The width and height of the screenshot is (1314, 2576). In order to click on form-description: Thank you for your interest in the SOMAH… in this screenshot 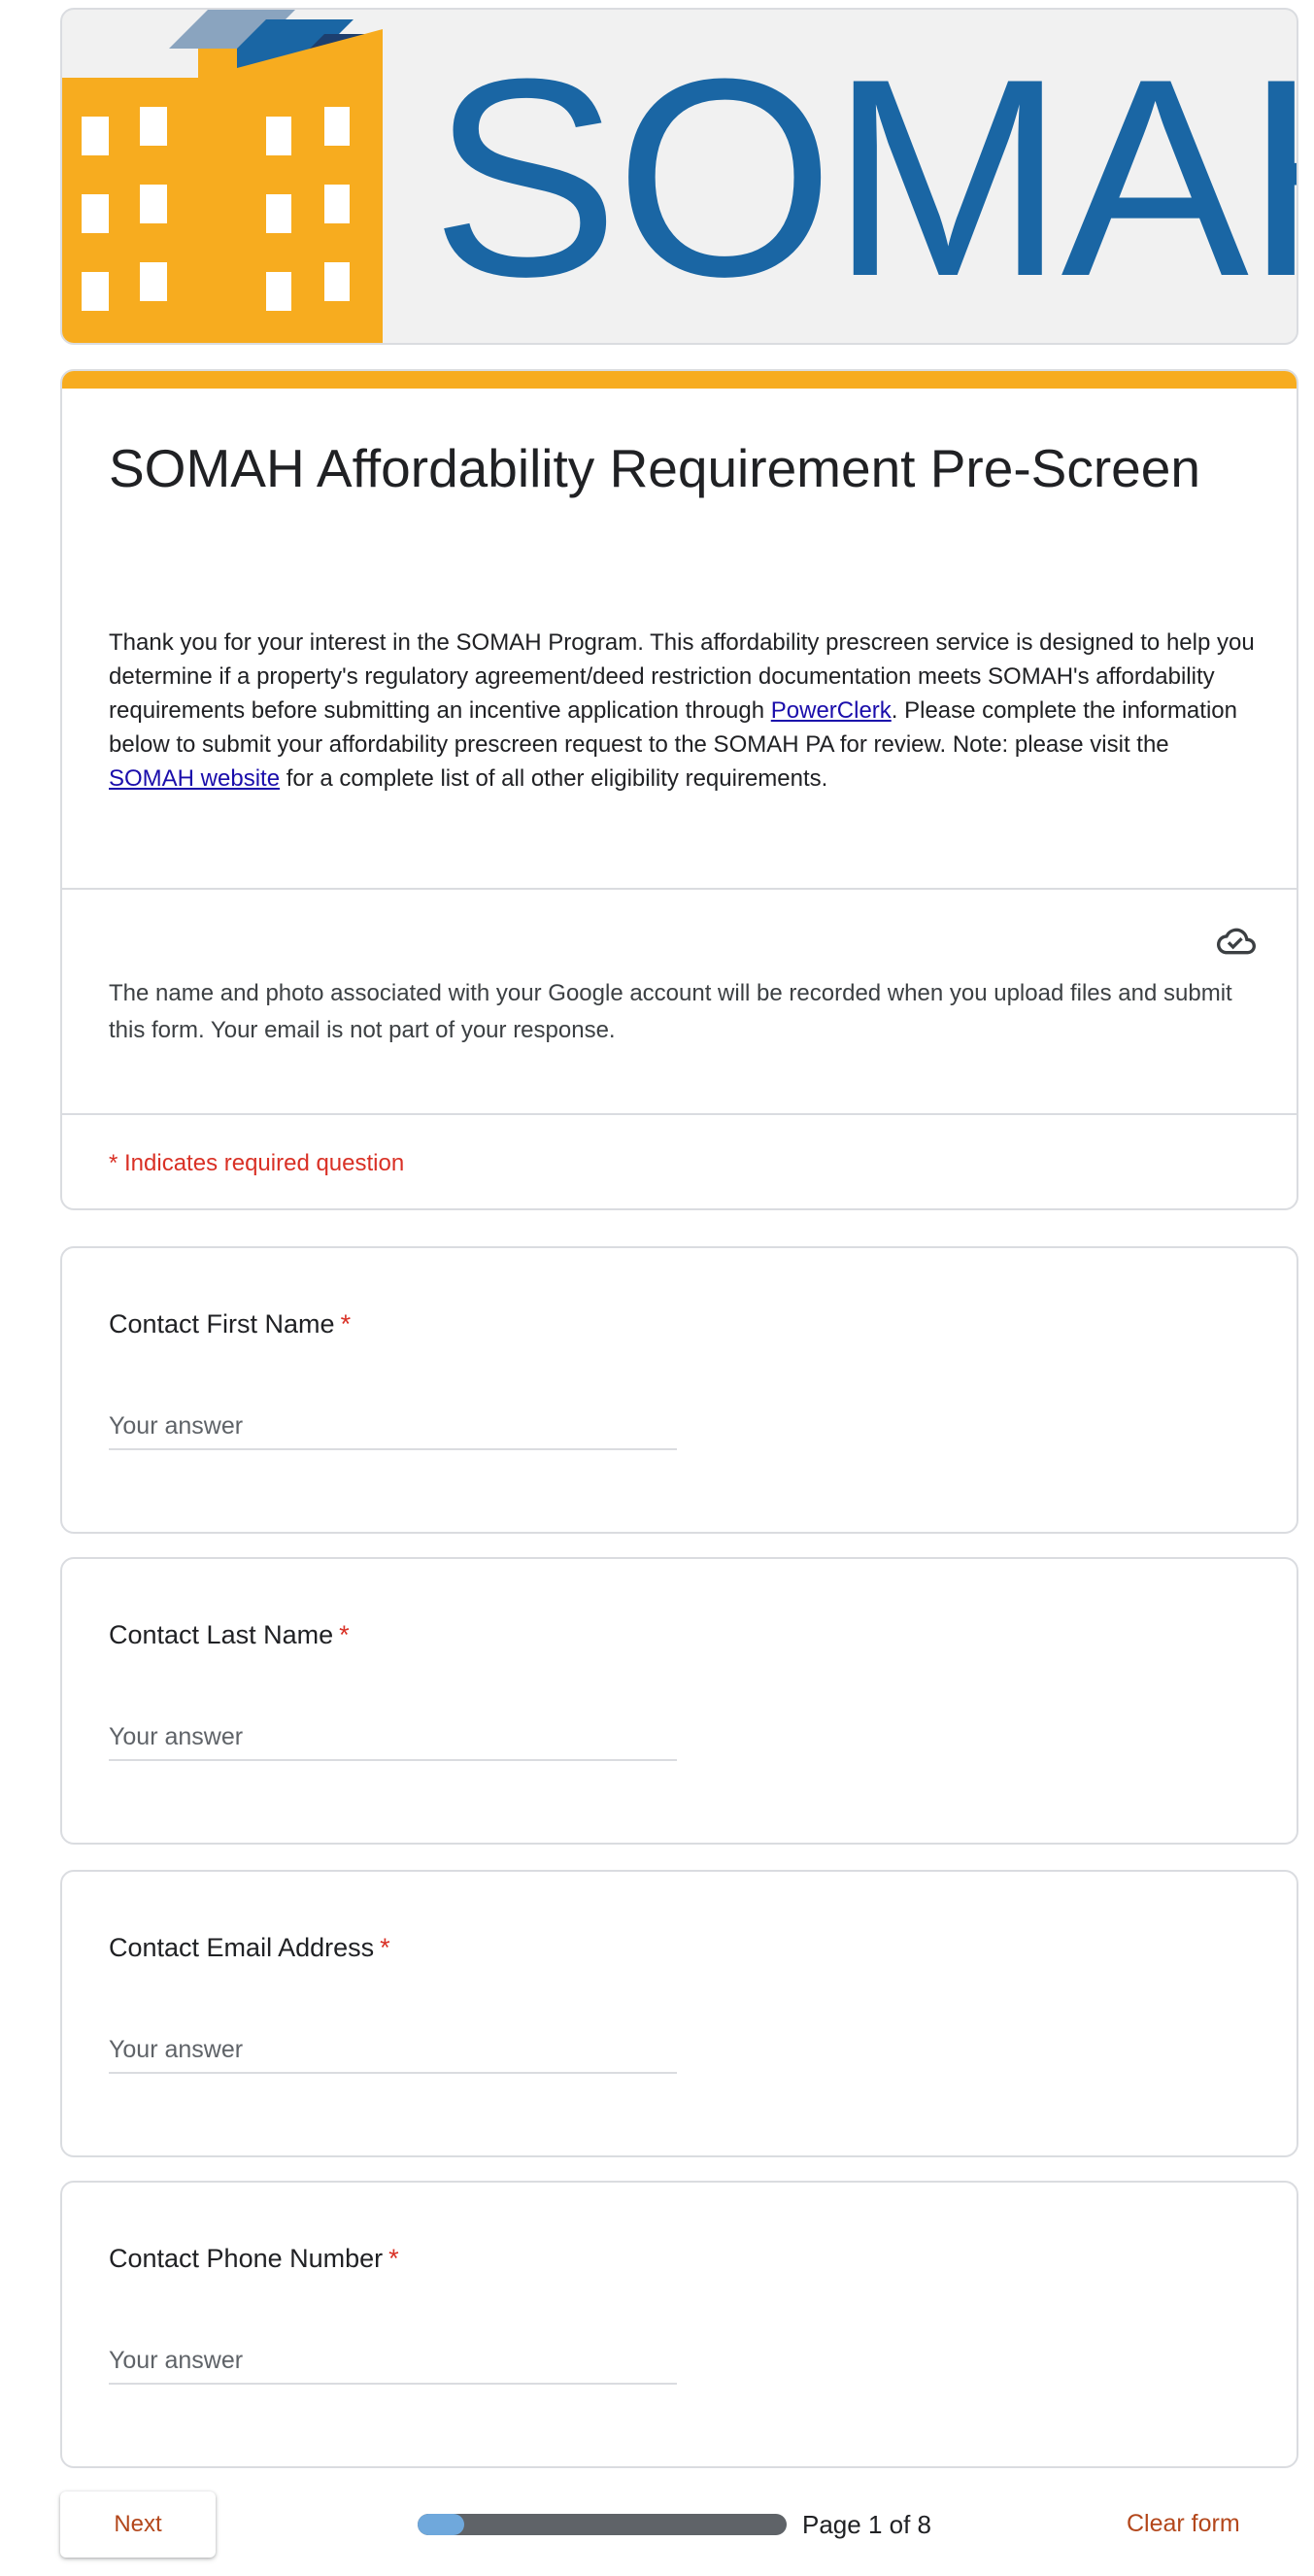, I will do `click(682, 711)`.